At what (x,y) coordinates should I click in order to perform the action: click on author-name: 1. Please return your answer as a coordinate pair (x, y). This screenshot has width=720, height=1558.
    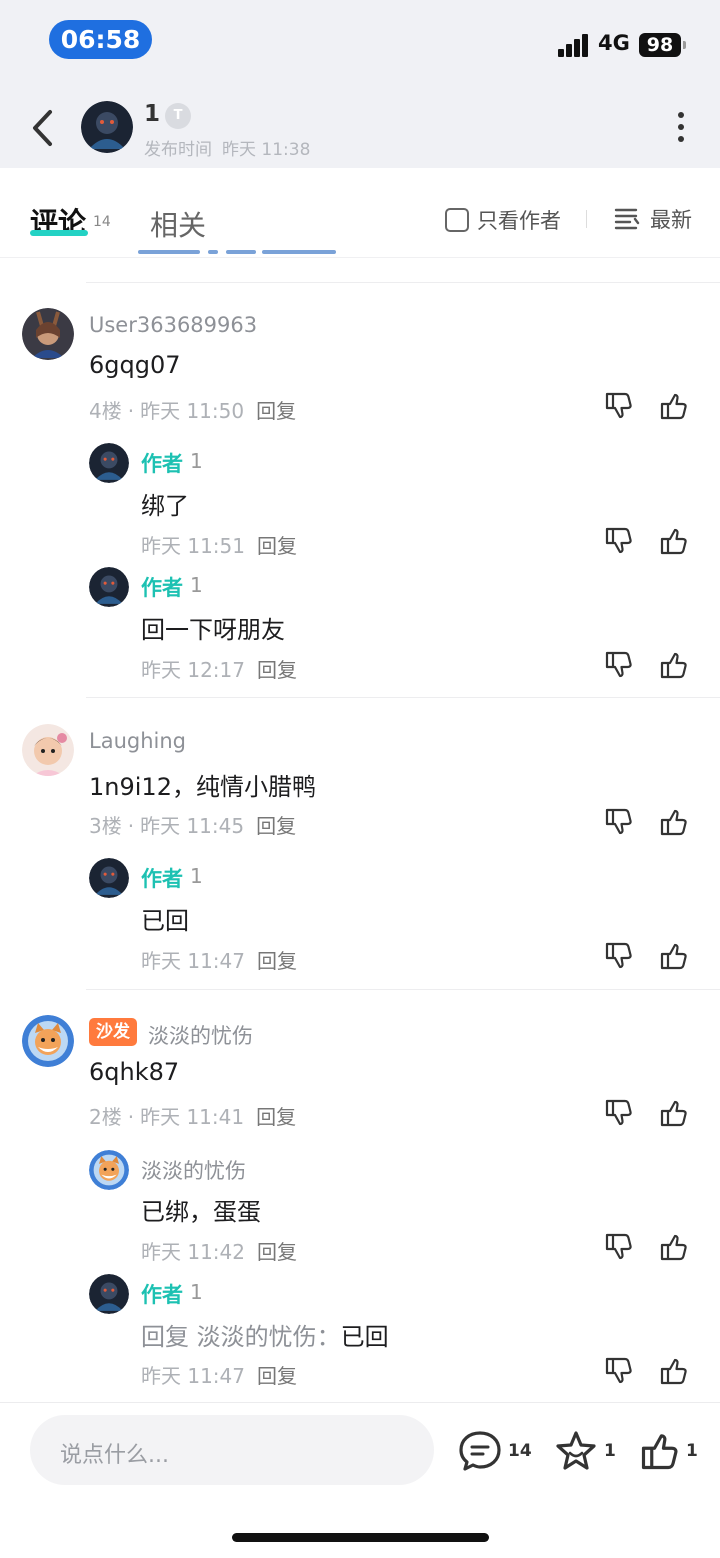
    Looking at the image, I should click on (152, 114).